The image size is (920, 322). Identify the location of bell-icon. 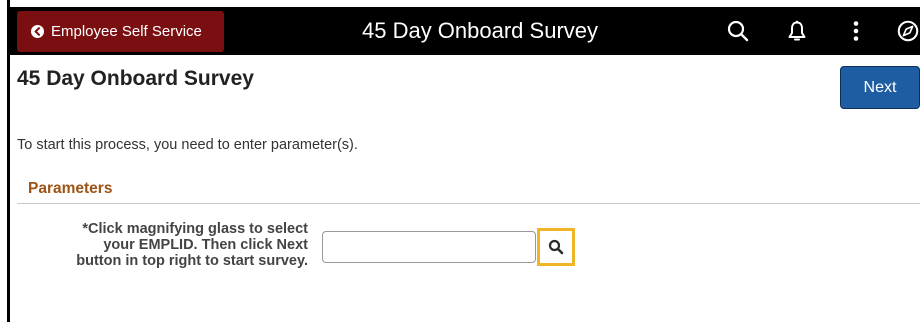
(797, 31).